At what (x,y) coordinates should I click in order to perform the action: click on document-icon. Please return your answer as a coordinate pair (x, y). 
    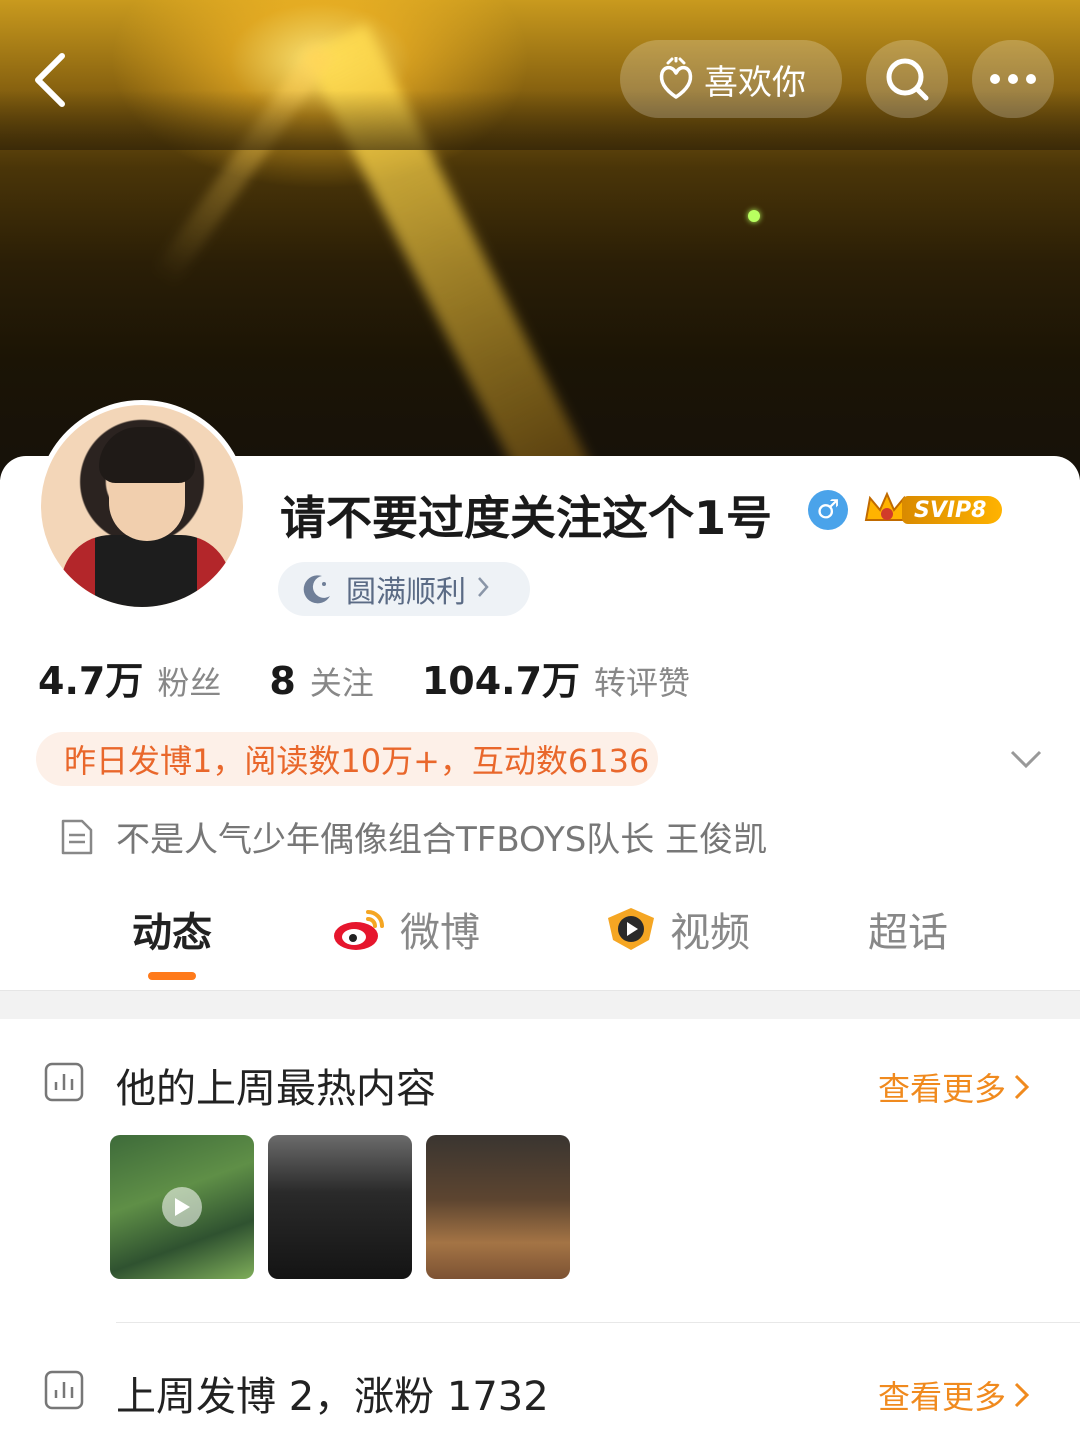
    Looking at the image, I should click on (77, 836).